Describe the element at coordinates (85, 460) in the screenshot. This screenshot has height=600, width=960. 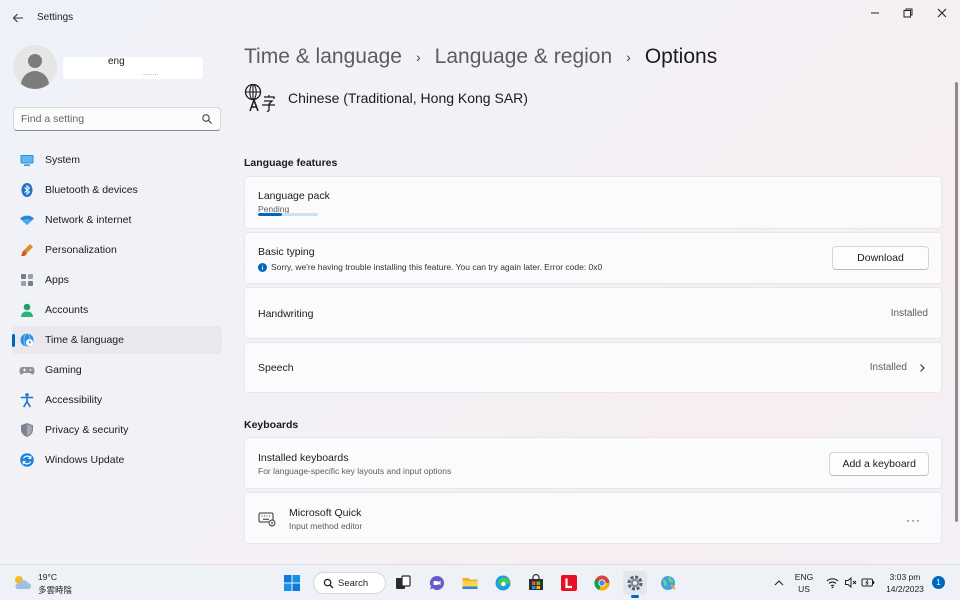
I see `sidebar-item-label: Windows Update` at that location.